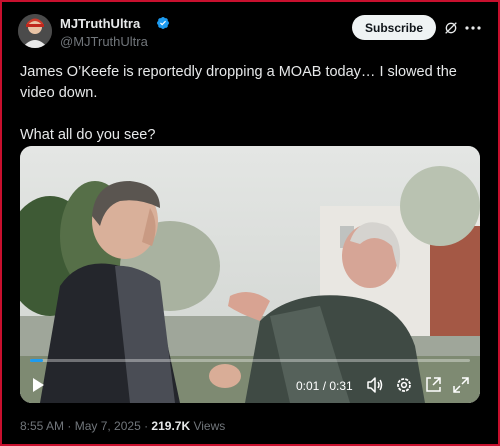 Image resolution: width=500 pixels, height=446 pixels. What do you see at coordinates (250, 360) in the screenshot?
I see `video-progress-bar` at bounding box center [250, 360].